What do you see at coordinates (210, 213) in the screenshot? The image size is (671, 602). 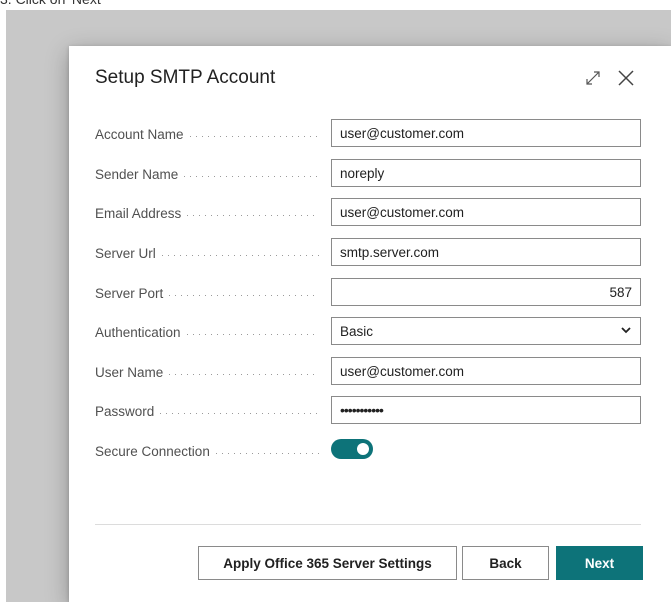 I see `email-address-label: Email Address` at bounding box center [210, 213].